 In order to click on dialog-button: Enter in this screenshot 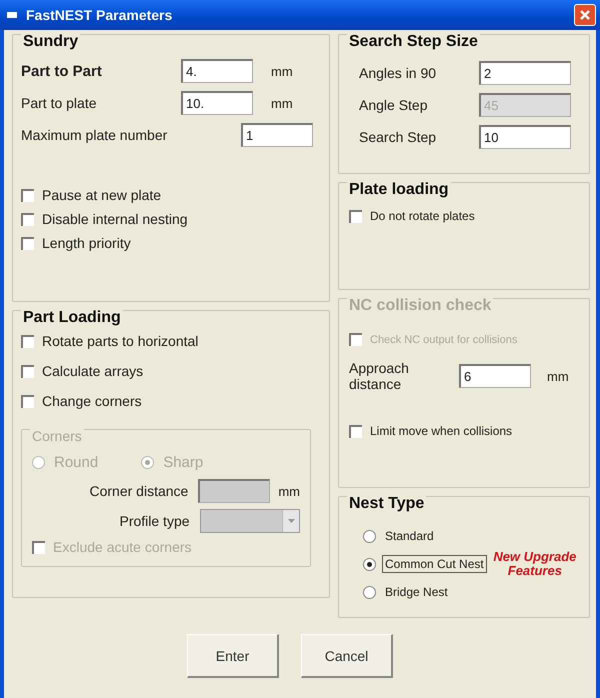, I will do `click(233, 656)`.